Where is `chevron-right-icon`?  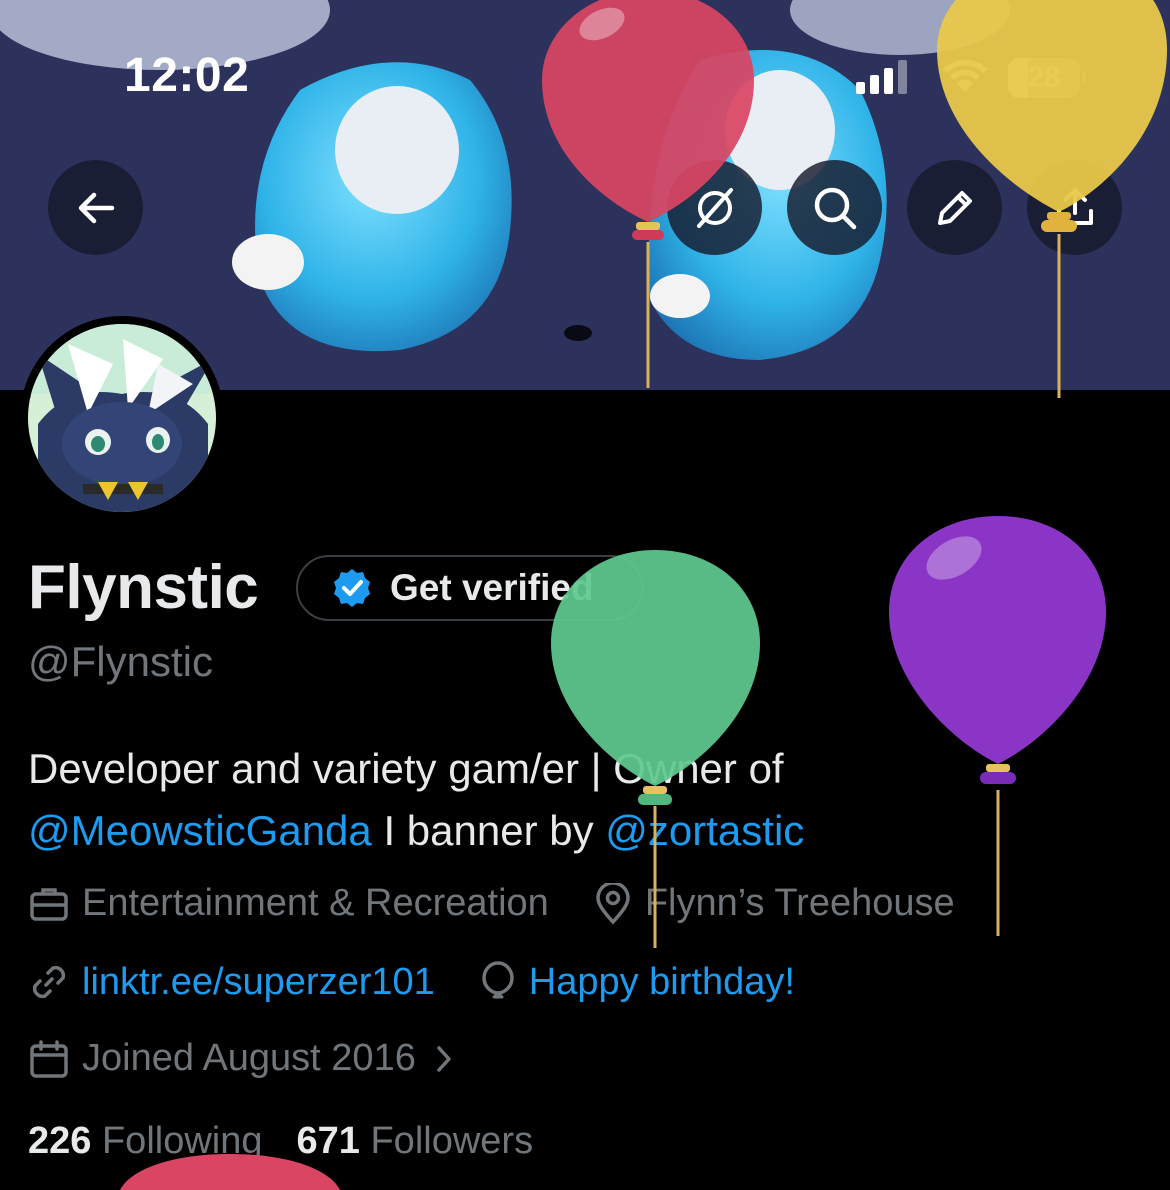
chevron-right-icon is located at coordinates (444, 1058).